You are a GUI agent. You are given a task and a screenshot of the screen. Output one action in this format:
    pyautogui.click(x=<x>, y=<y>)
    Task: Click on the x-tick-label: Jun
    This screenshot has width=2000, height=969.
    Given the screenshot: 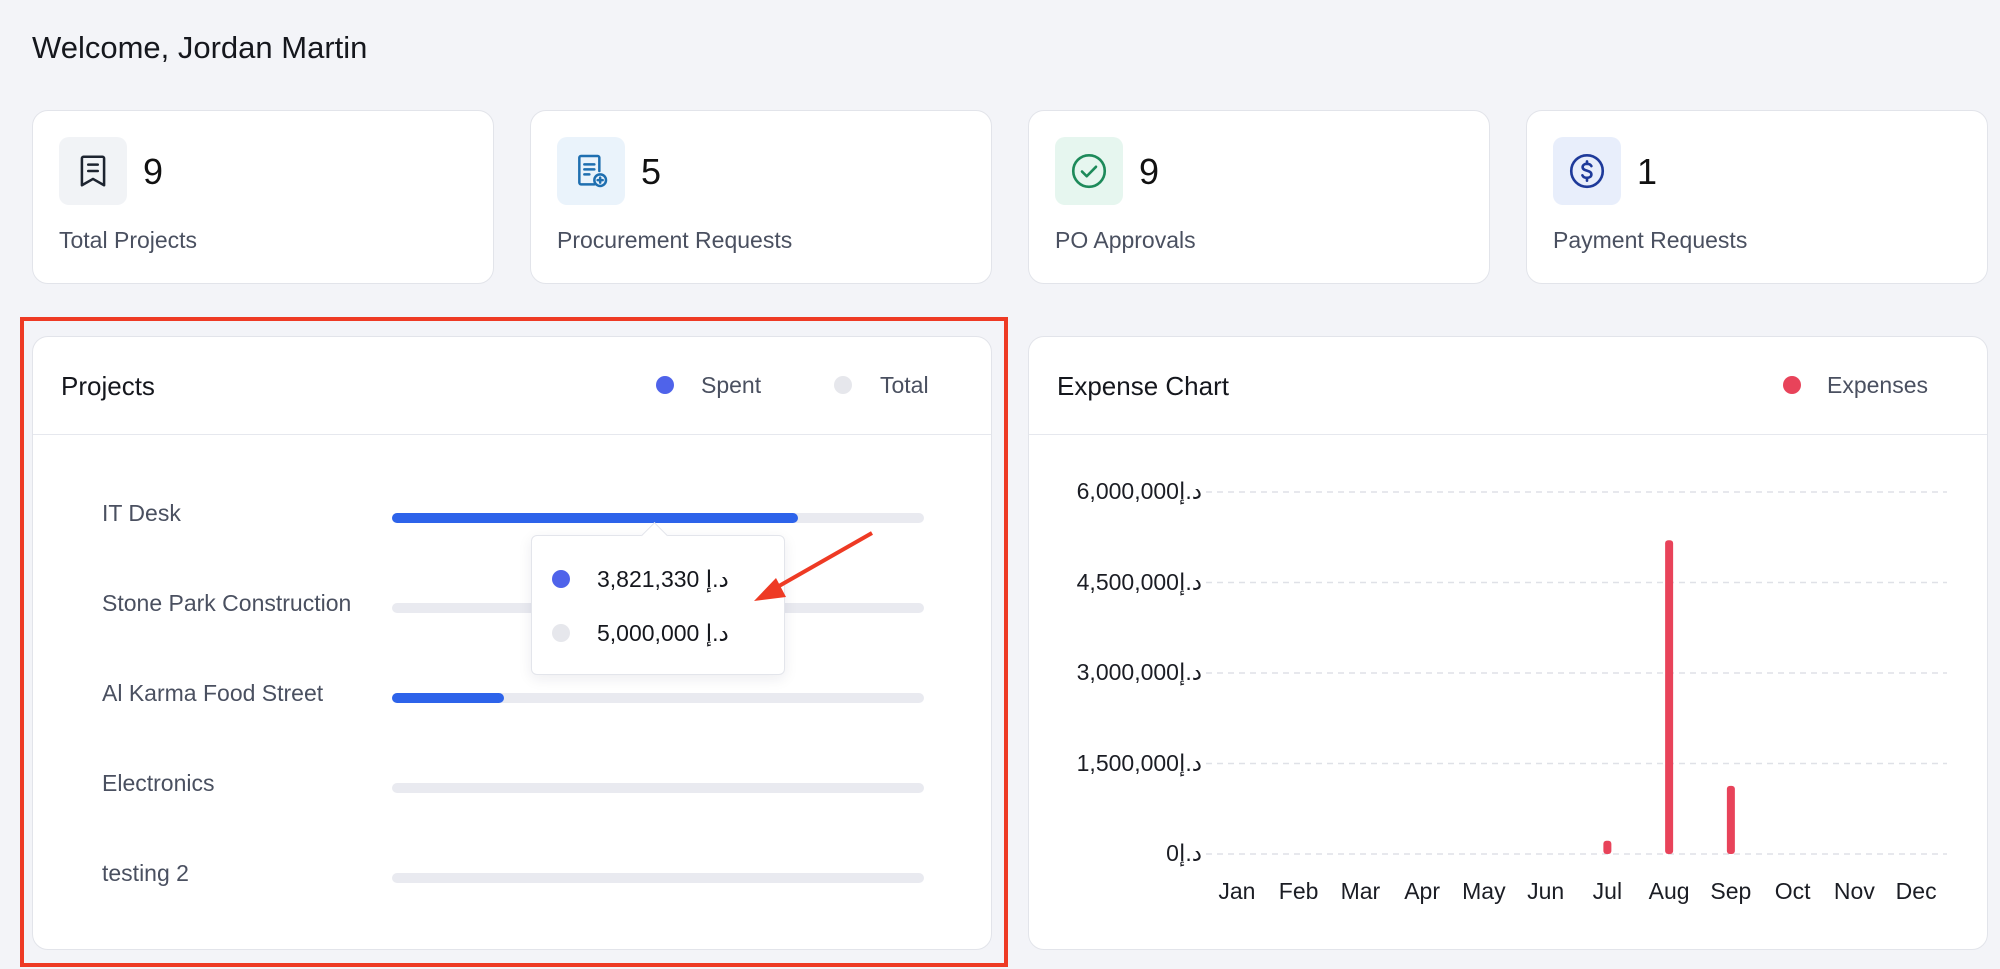 What is the action you would take?
    pyautogui.click(x=1546, y=891)
    